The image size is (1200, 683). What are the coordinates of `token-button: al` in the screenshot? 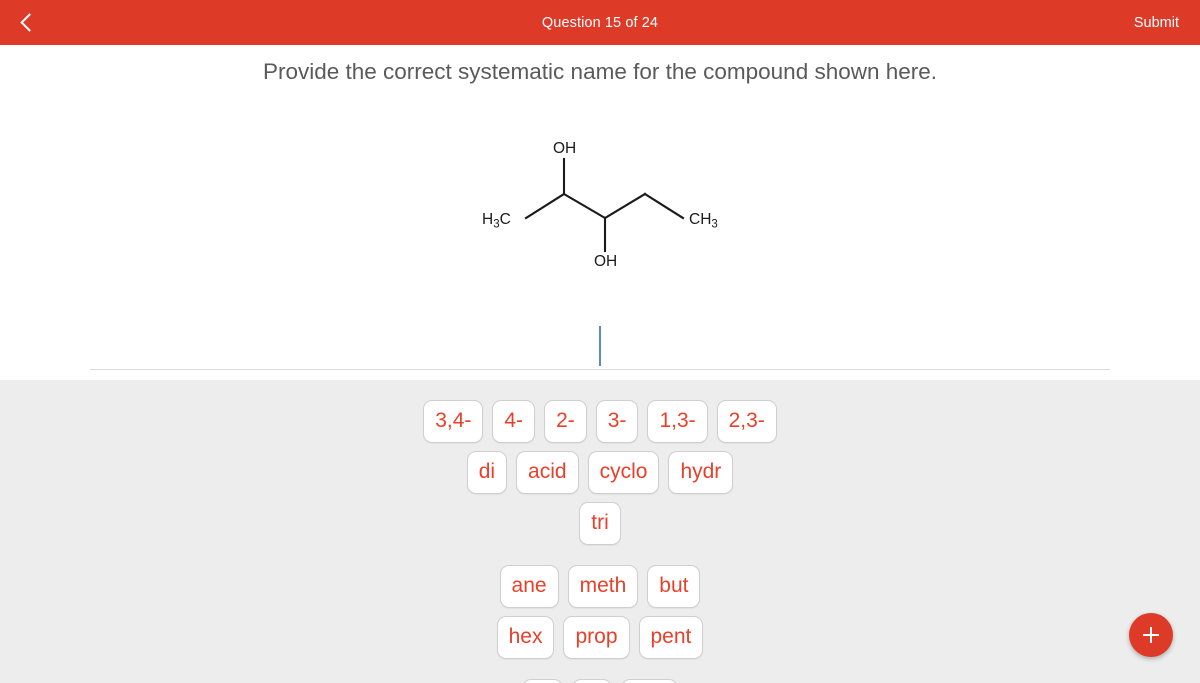 It's located at (542, 681).